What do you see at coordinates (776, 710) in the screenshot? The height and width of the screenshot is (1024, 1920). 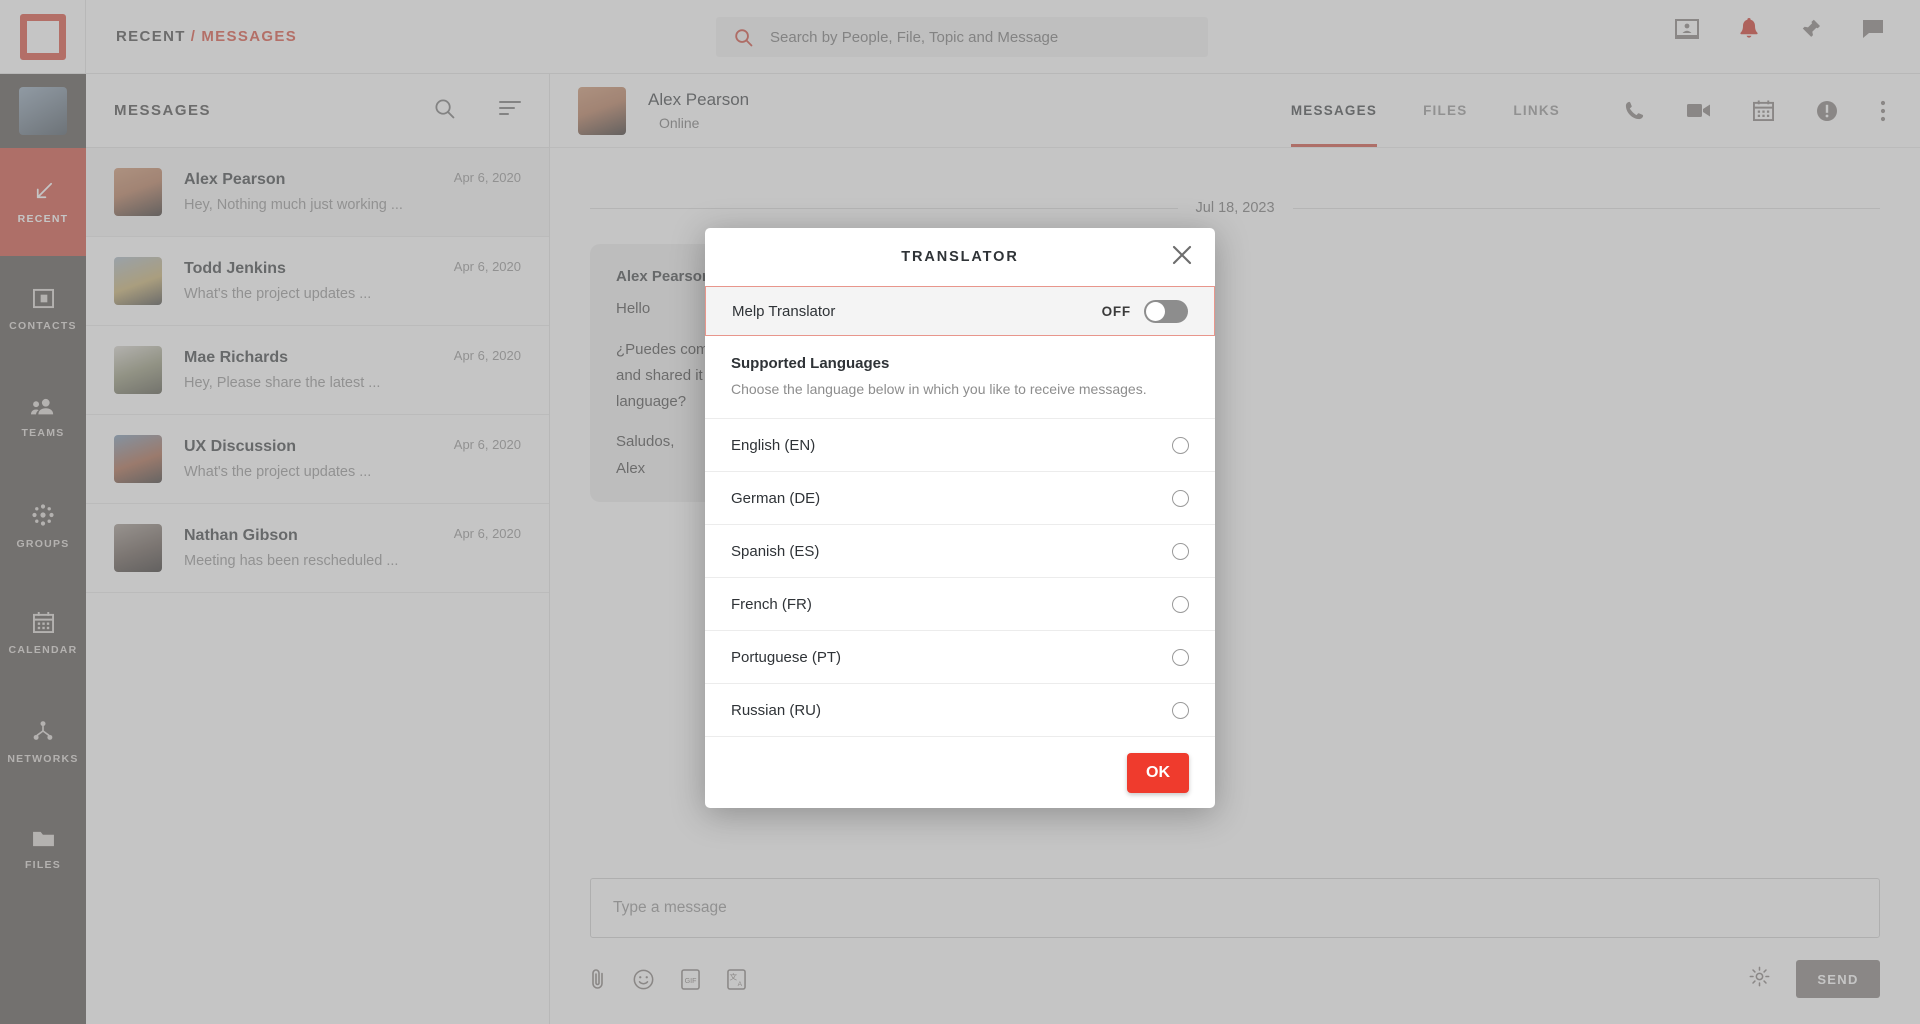 I see `language-label: Russian (RU)` at bounding box center [776, 710].